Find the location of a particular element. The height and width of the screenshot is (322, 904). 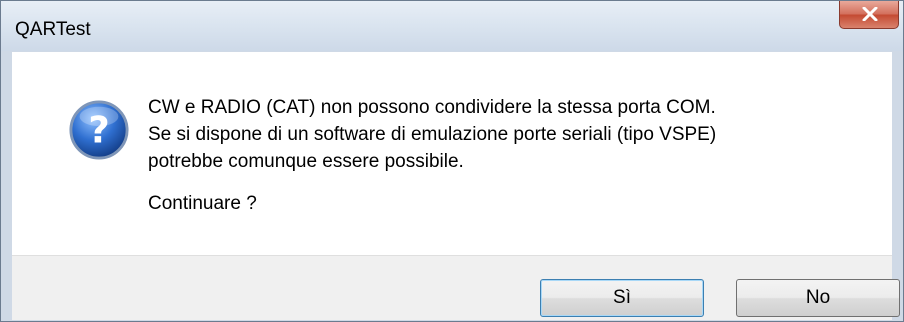

window-title: QARTest is located at coordinates (53, 29).